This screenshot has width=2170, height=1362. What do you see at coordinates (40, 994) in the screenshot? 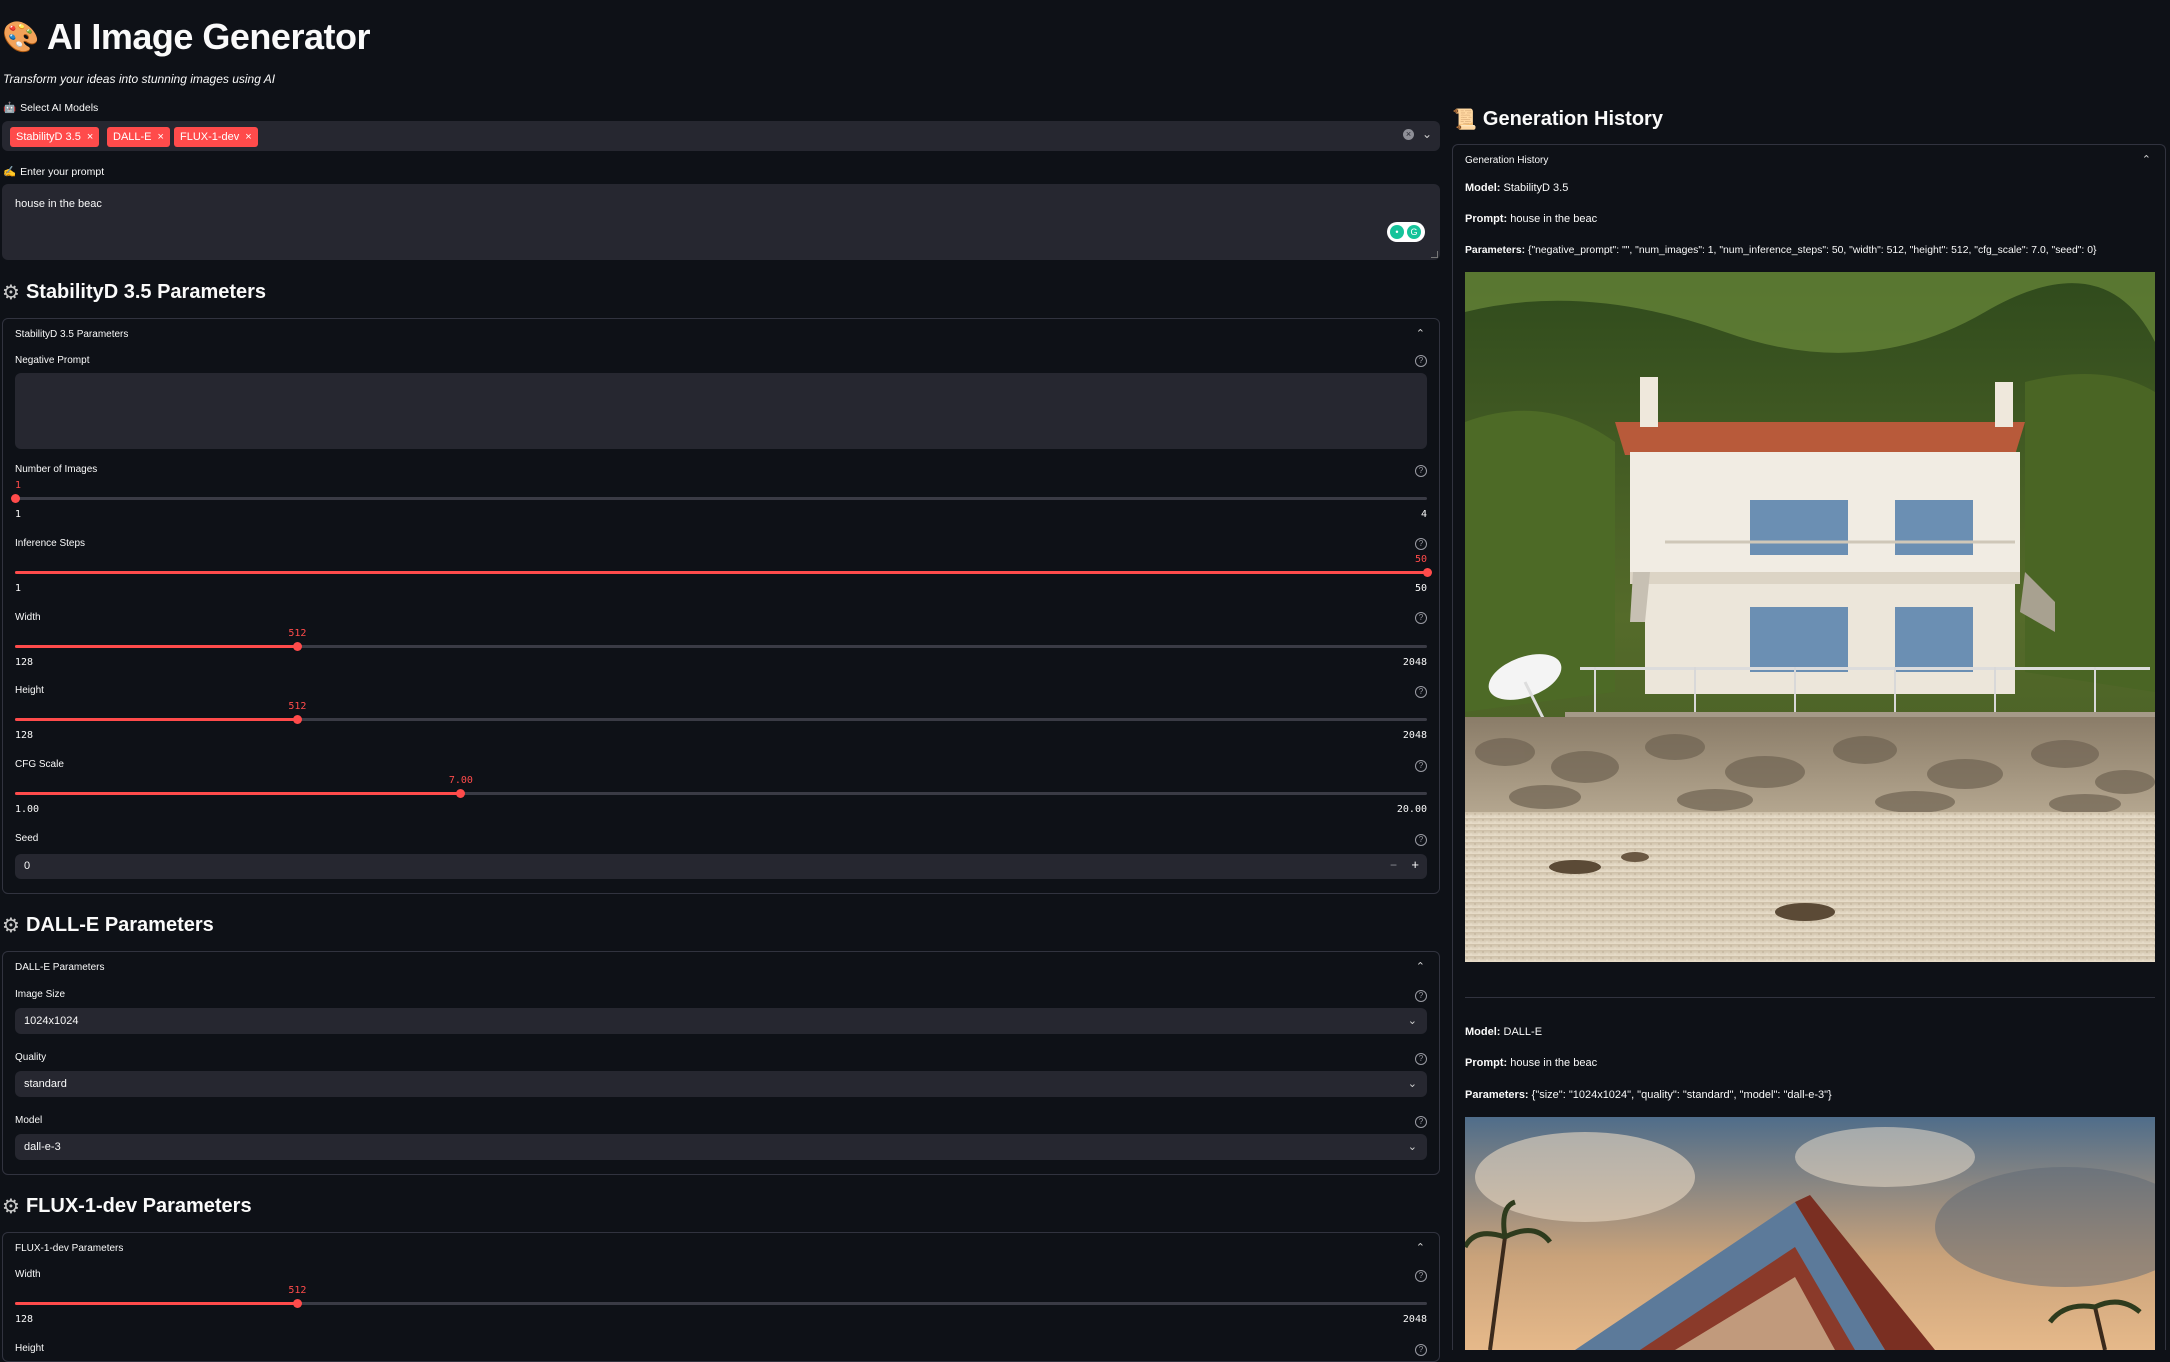
I see `image-size-label: Image Size` at bounding box center [40, 994].